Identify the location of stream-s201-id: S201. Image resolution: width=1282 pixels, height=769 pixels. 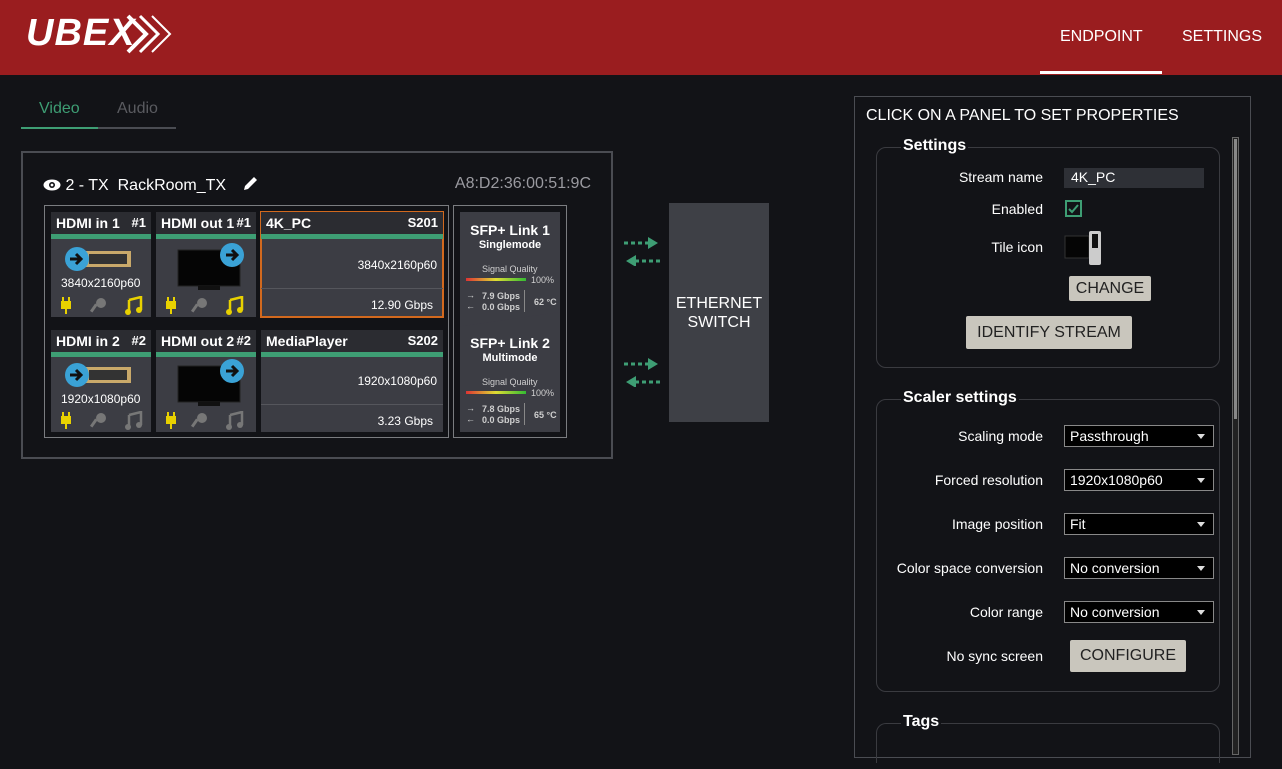
(422, 222).